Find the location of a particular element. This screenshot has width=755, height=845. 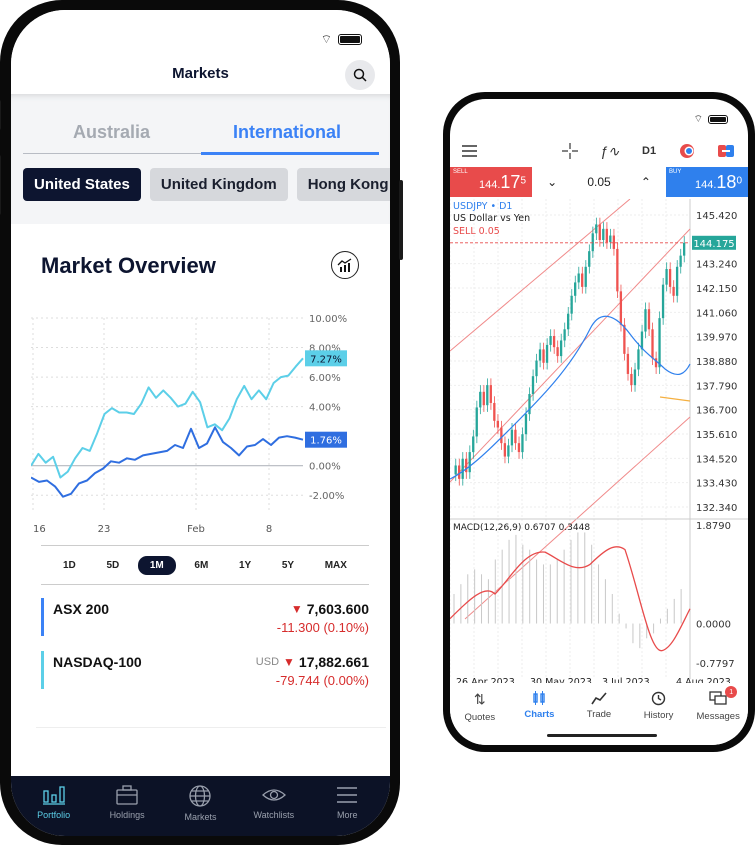

chip-united-kingdom: United Kingdom is located at coordinates (218, 184).